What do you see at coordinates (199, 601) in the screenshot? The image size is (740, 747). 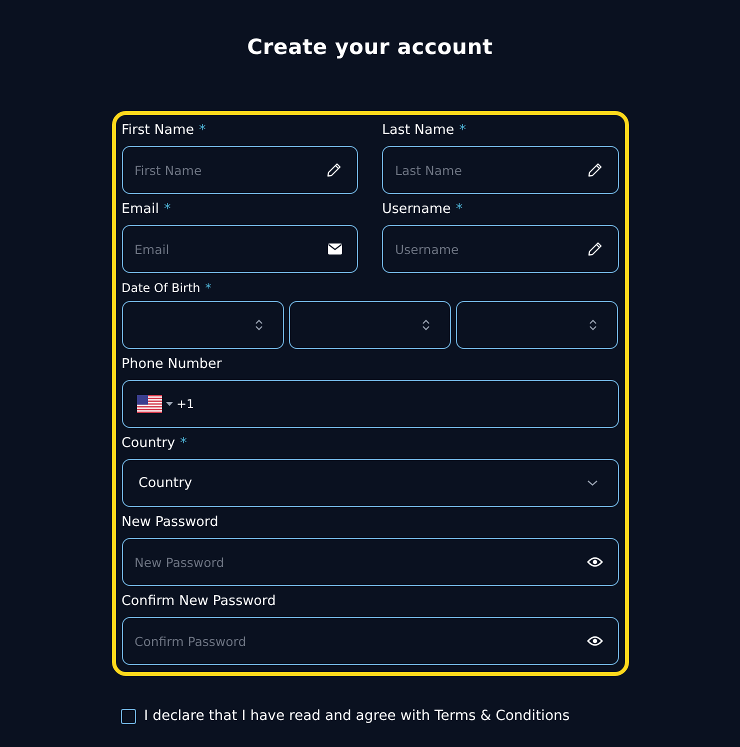 I see `field-label: Confirm New Password` at bounding box center [199, 601].